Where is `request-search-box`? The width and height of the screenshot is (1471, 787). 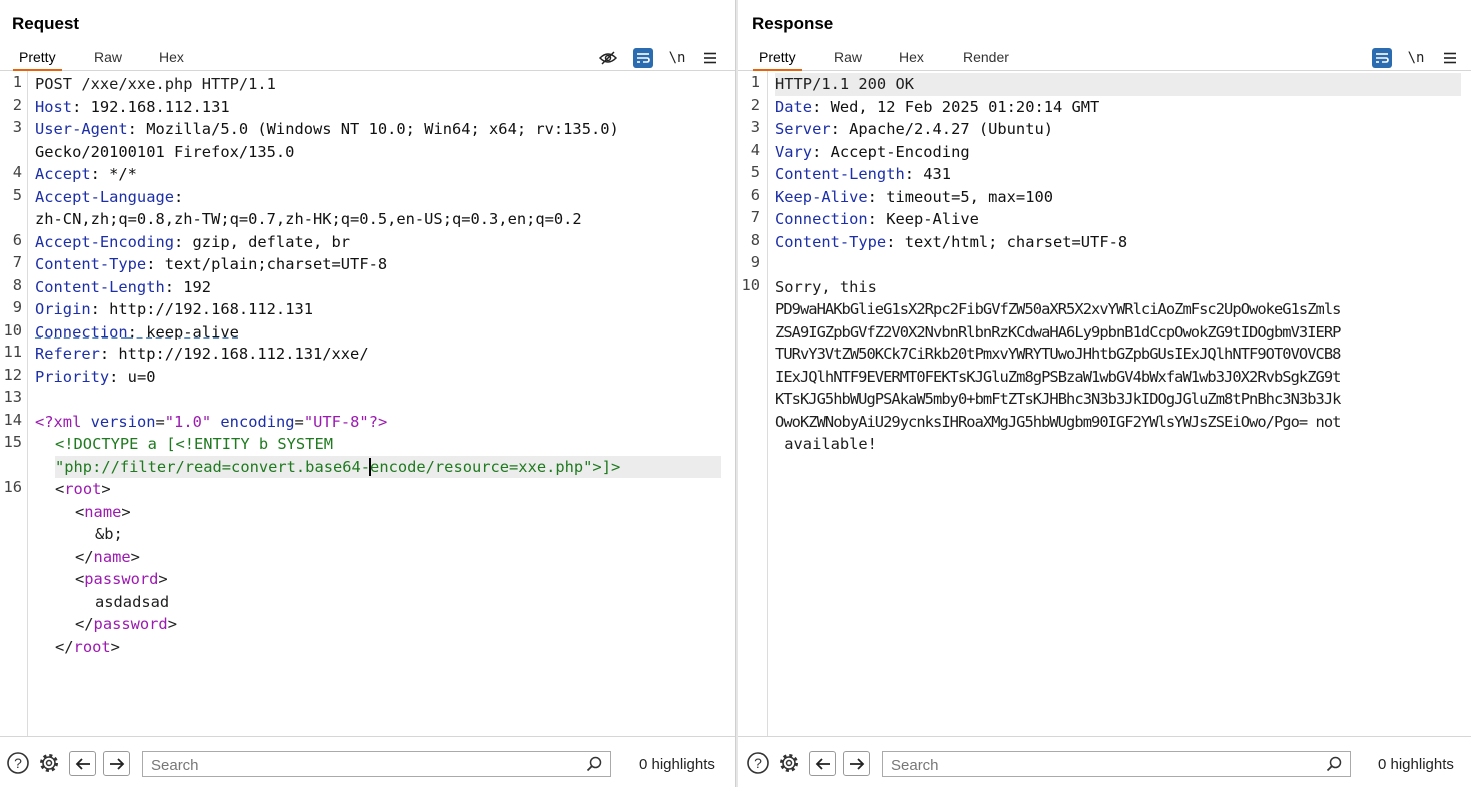
request-search-box is located at coordinates (376, 764).